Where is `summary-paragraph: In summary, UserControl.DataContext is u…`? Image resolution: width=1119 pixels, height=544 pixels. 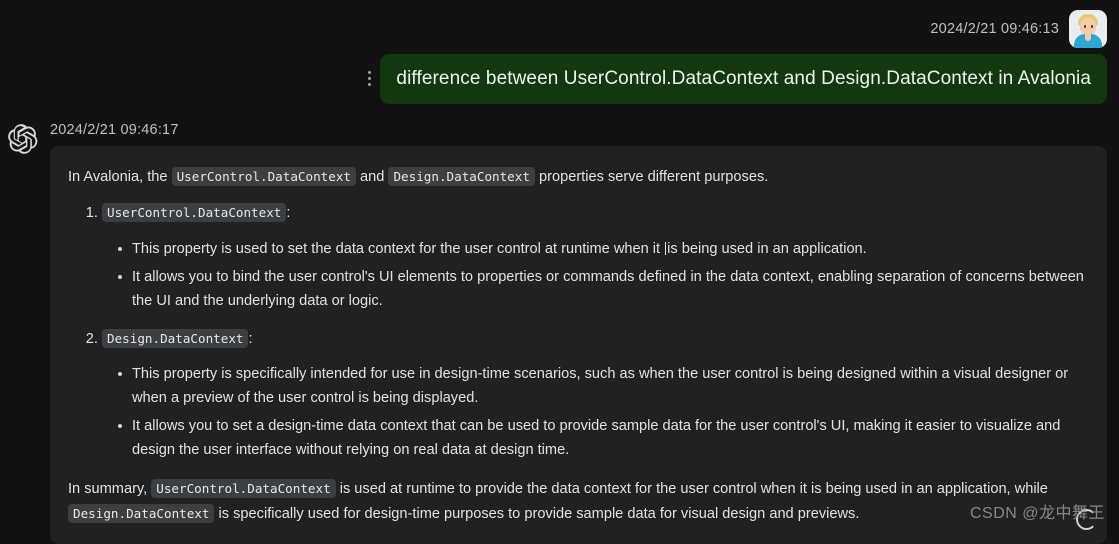 summary-paragraph: In summary, UserControl.DataContext is u… is located at coordinates (578, 502).